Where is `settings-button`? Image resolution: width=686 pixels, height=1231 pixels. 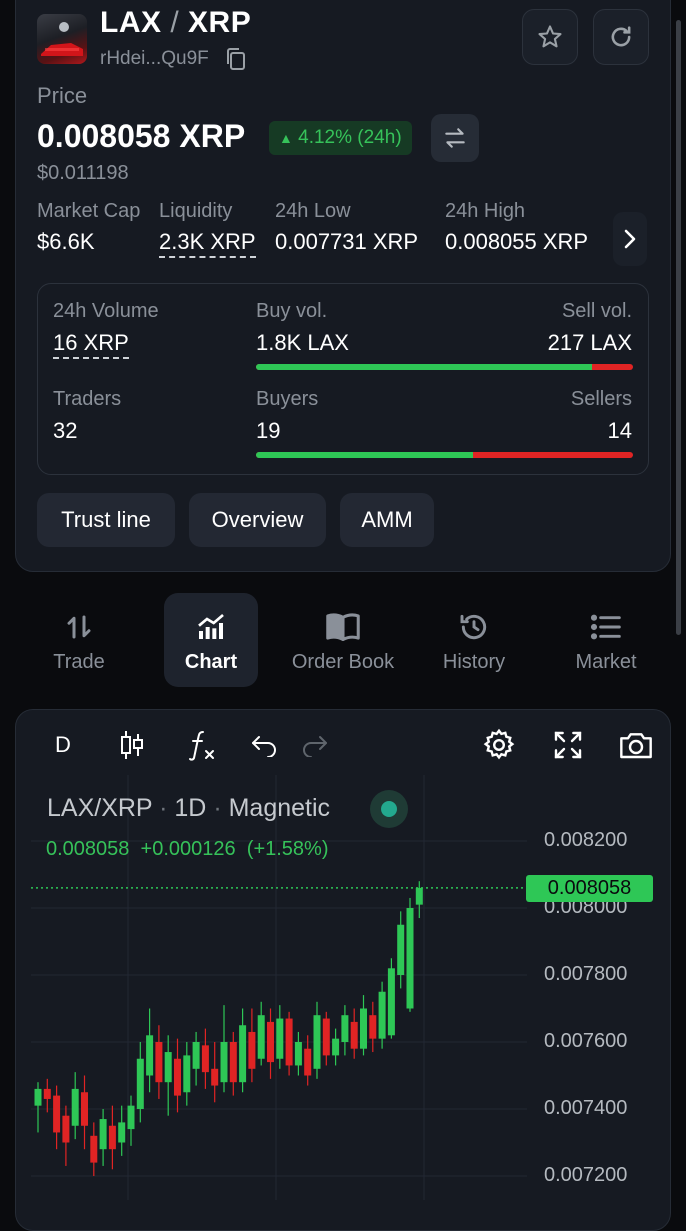 settings-button is located at coordinates (499, 745).